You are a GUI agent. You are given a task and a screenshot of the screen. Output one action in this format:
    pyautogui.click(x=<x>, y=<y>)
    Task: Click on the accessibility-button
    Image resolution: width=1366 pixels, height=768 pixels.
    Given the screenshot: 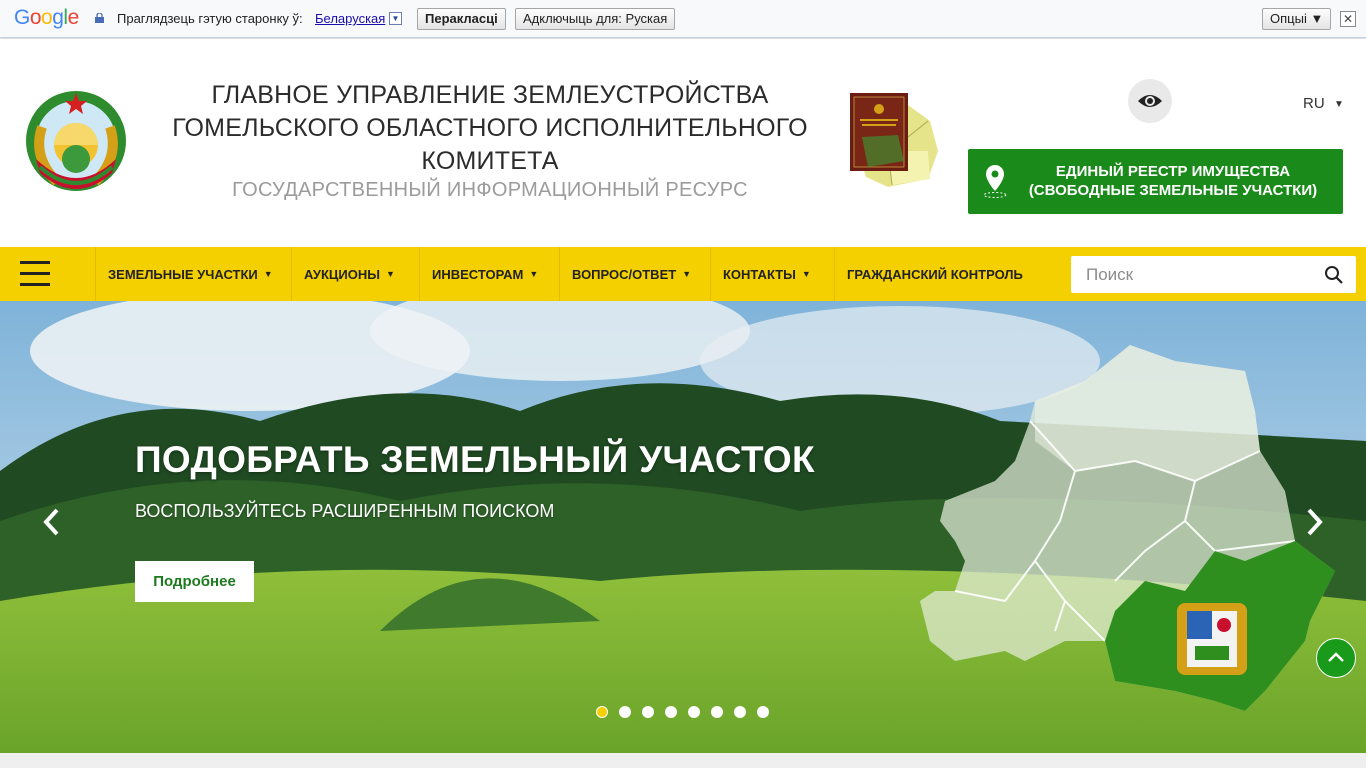 What is the action you would take?
    pyautogui.click(x=1150, y=101)
    